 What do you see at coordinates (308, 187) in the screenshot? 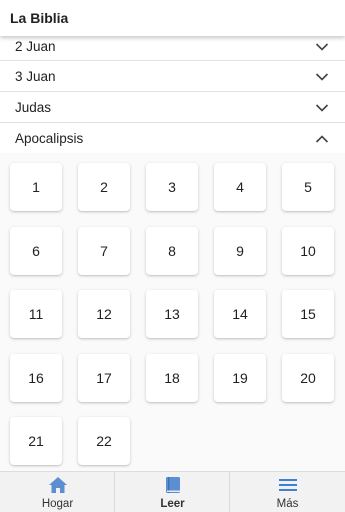
I see `chapter-button: 5` at bounding box center [308, 187].